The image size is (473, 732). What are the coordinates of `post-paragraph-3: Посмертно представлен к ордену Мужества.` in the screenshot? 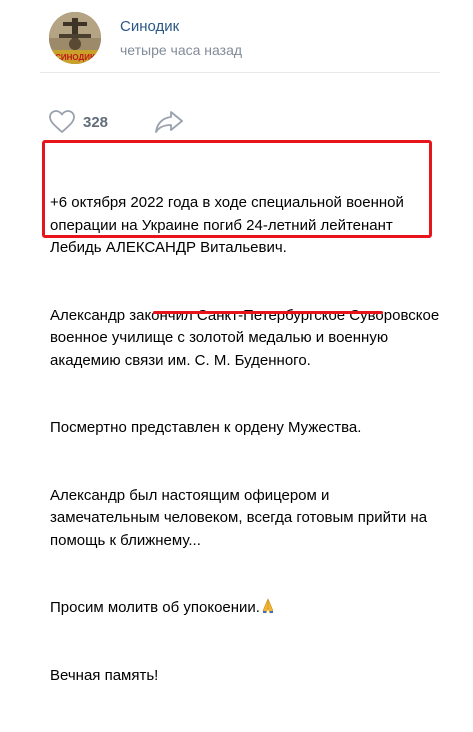 It's located at (206, 427).